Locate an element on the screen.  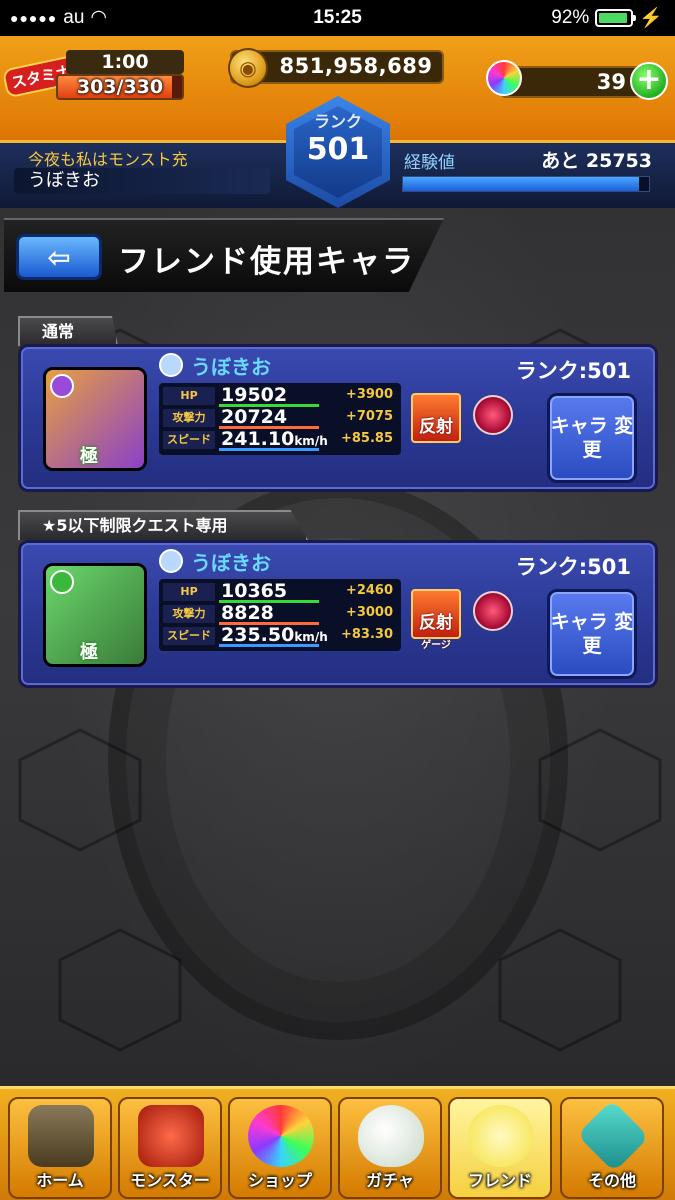
stat-row-speed: スピード 235.50km/h +83.30 is located at coordinates (280, 636).